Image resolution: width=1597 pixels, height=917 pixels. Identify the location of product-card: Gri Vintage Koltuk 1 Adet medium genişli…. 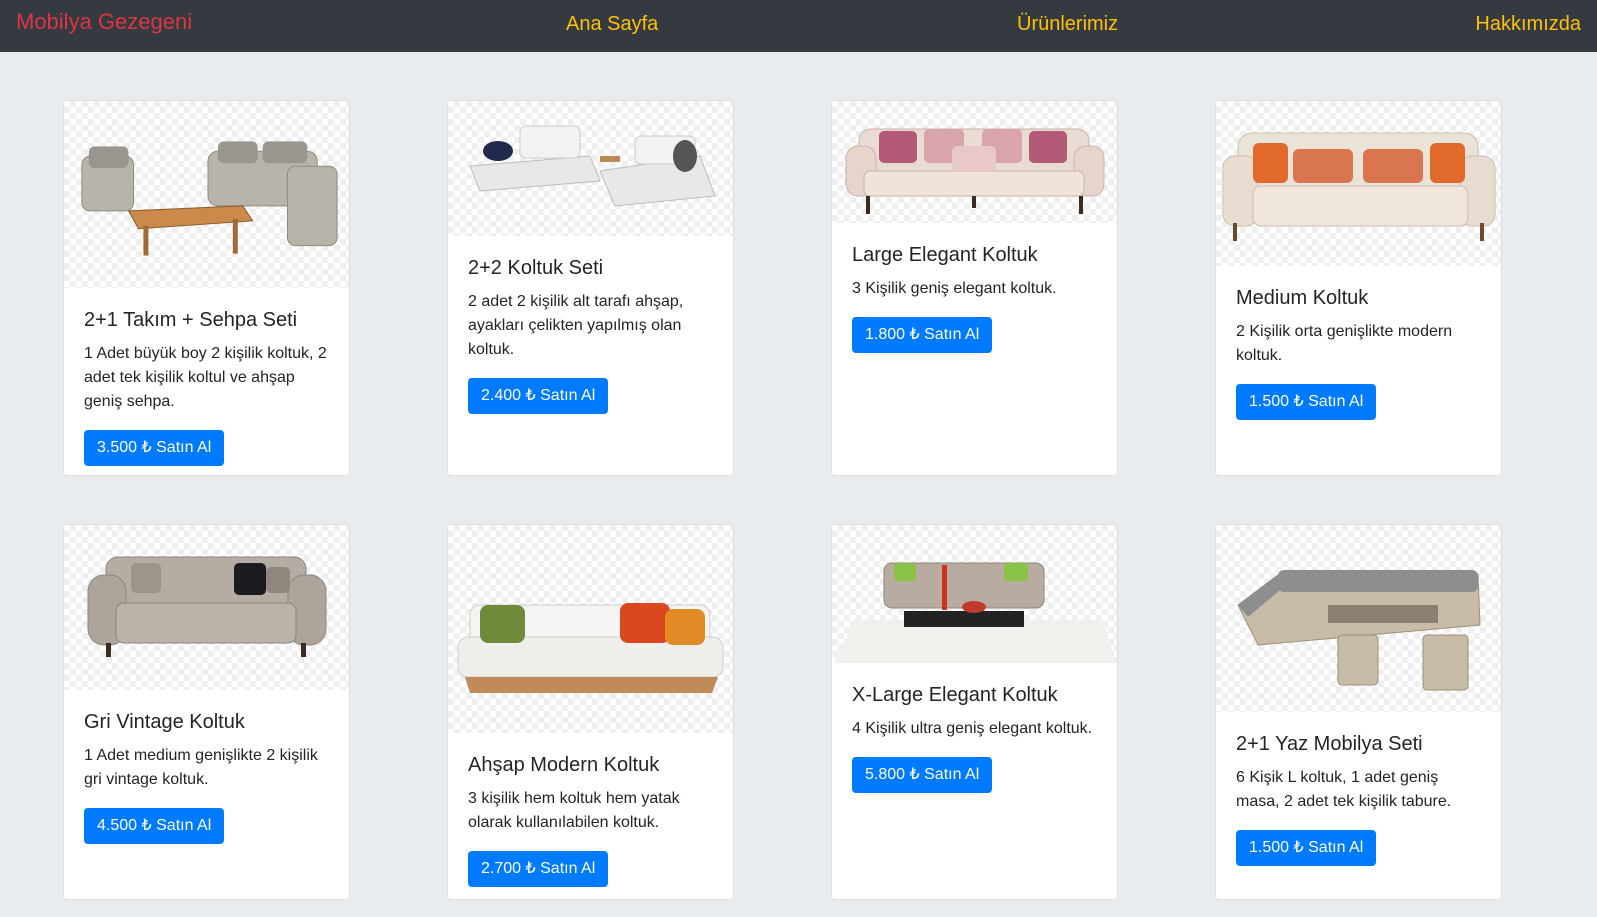
(206, 712).